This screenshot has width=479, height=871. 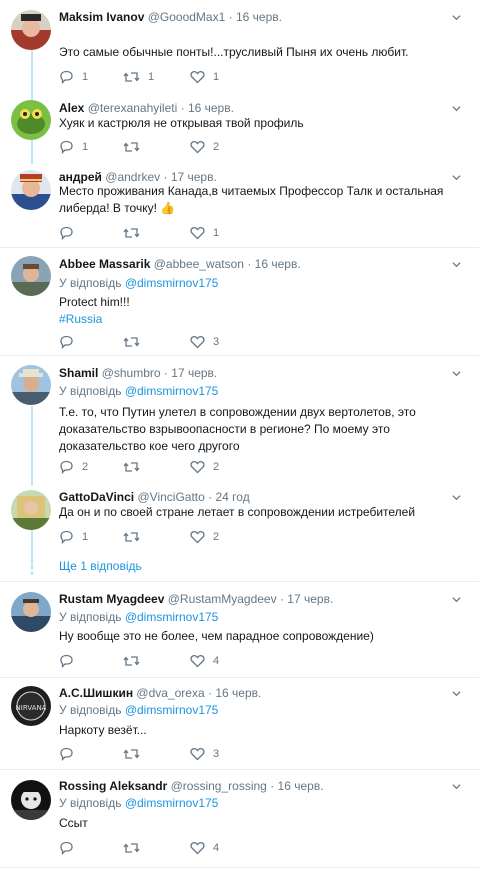 I want to click on reply-prefix: У відповідь, so click(x=90, y=710).